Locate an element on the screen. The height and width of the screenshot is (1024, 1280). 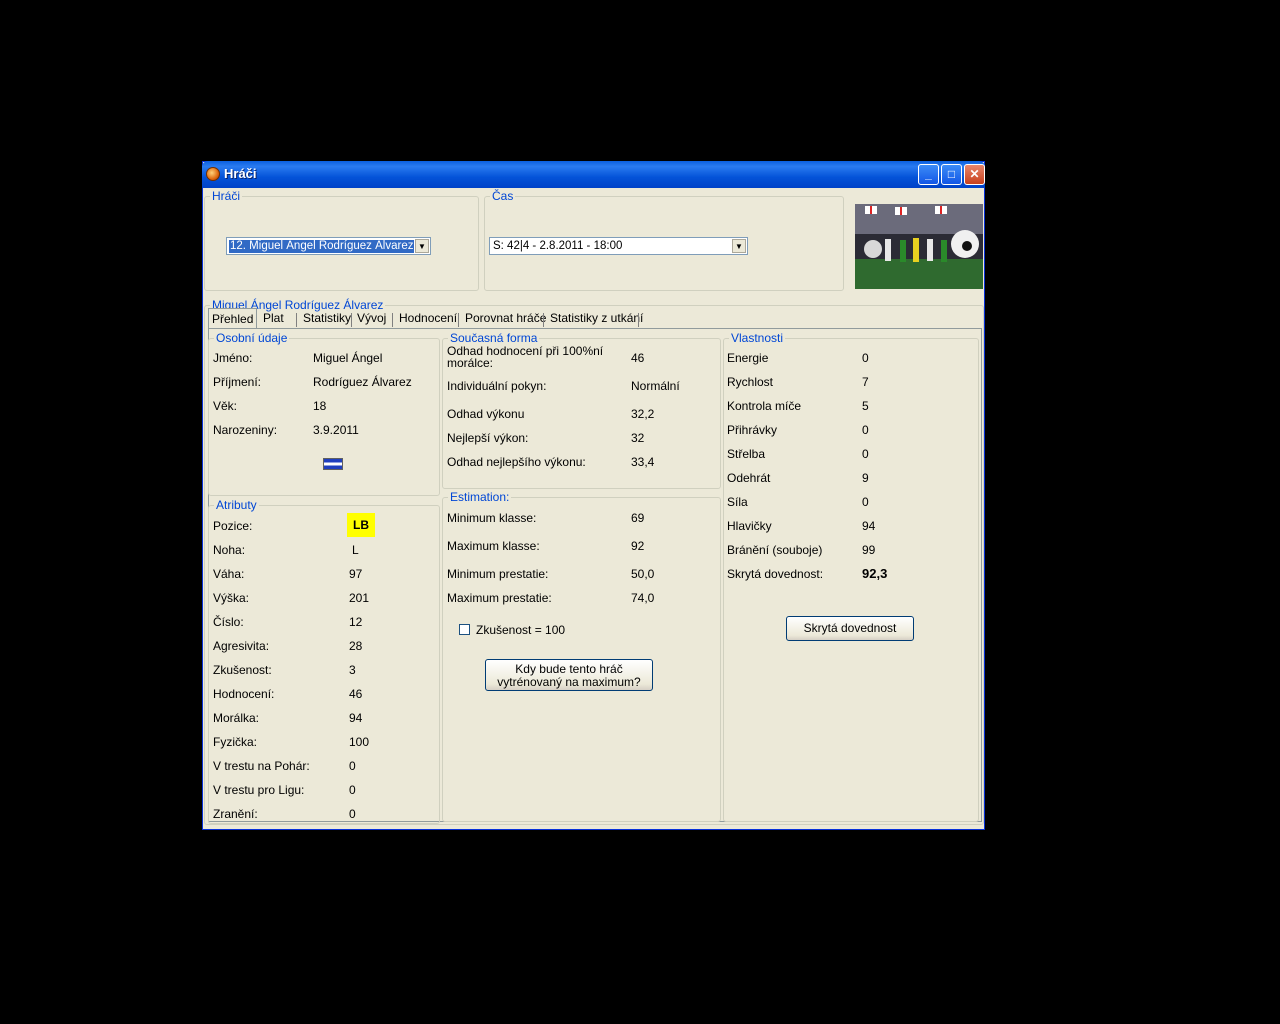
estimation-label: Minimum prestatie: is located at coordinates (498, 574).